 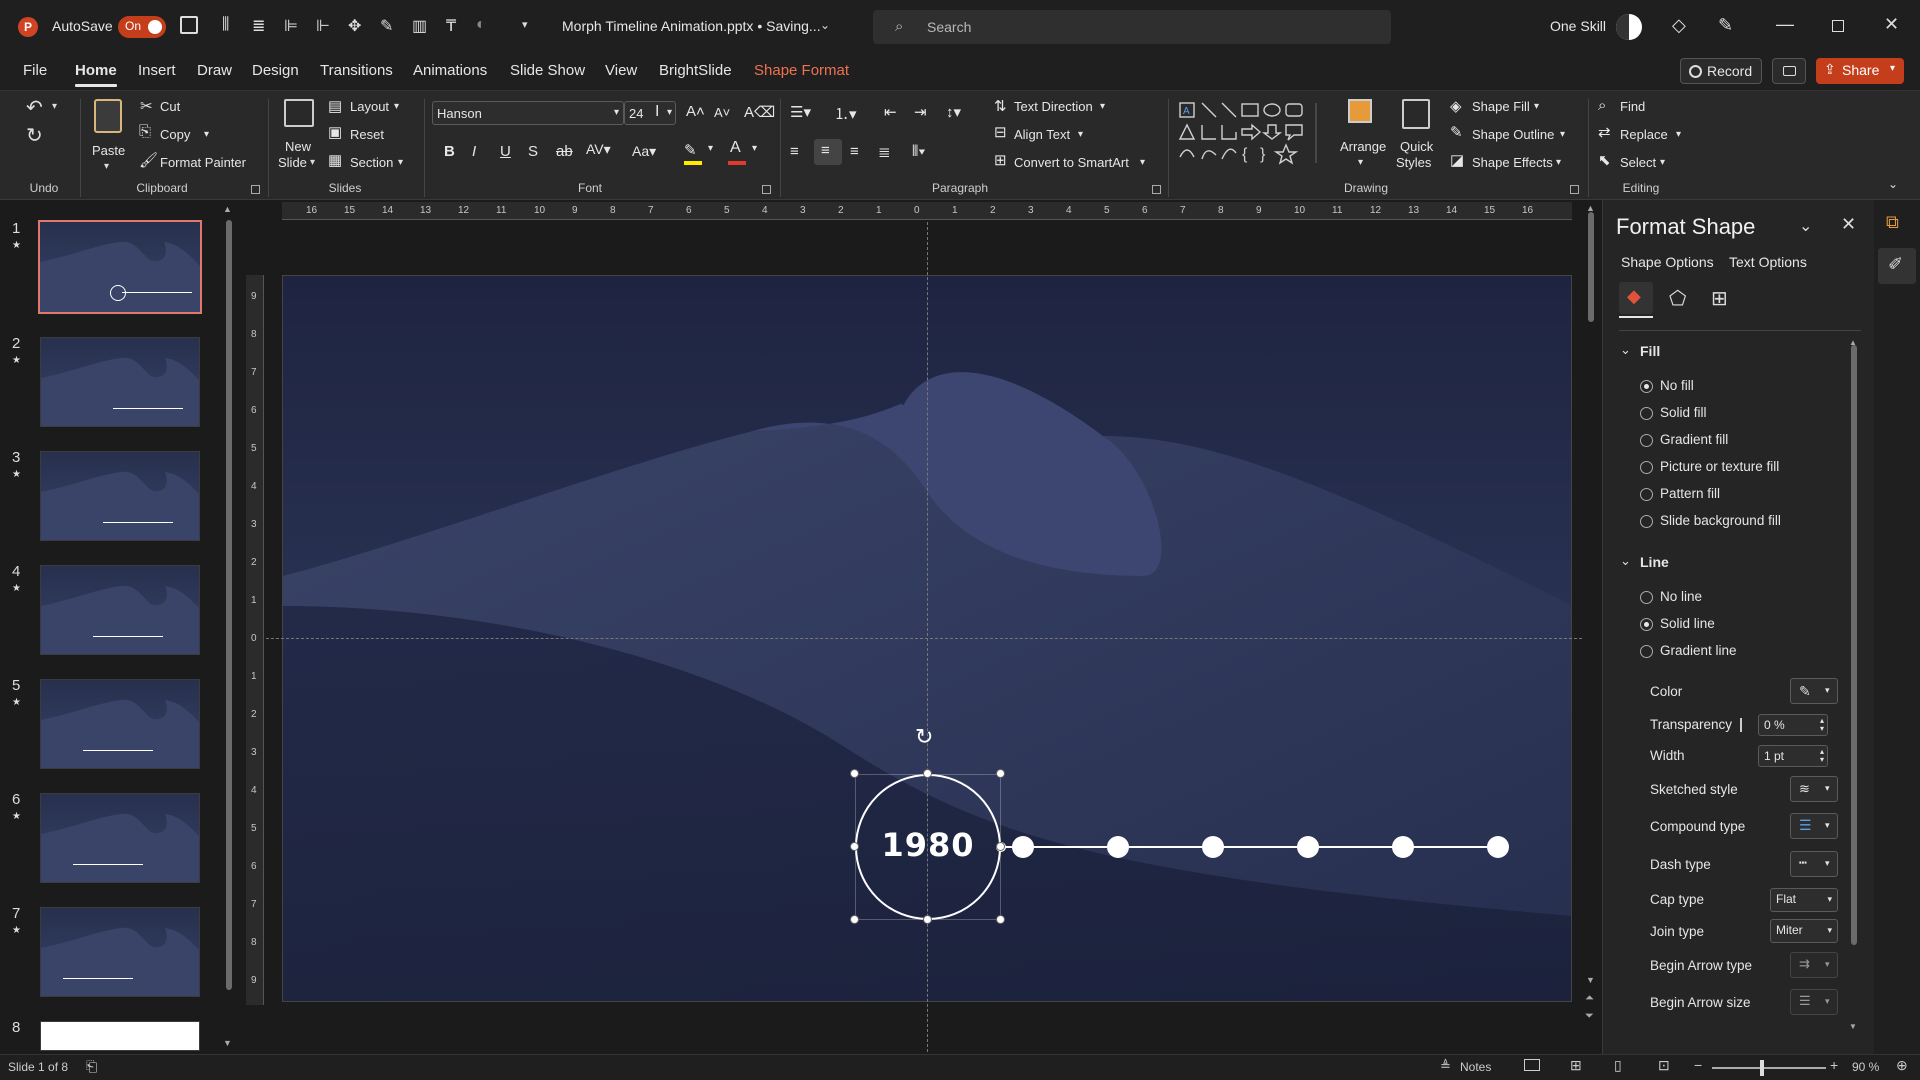 What do you see at coordinates (650, 113) in the screenshot?
I see `font-size-select: 24 I ▾` at bounding box center [650, 113].